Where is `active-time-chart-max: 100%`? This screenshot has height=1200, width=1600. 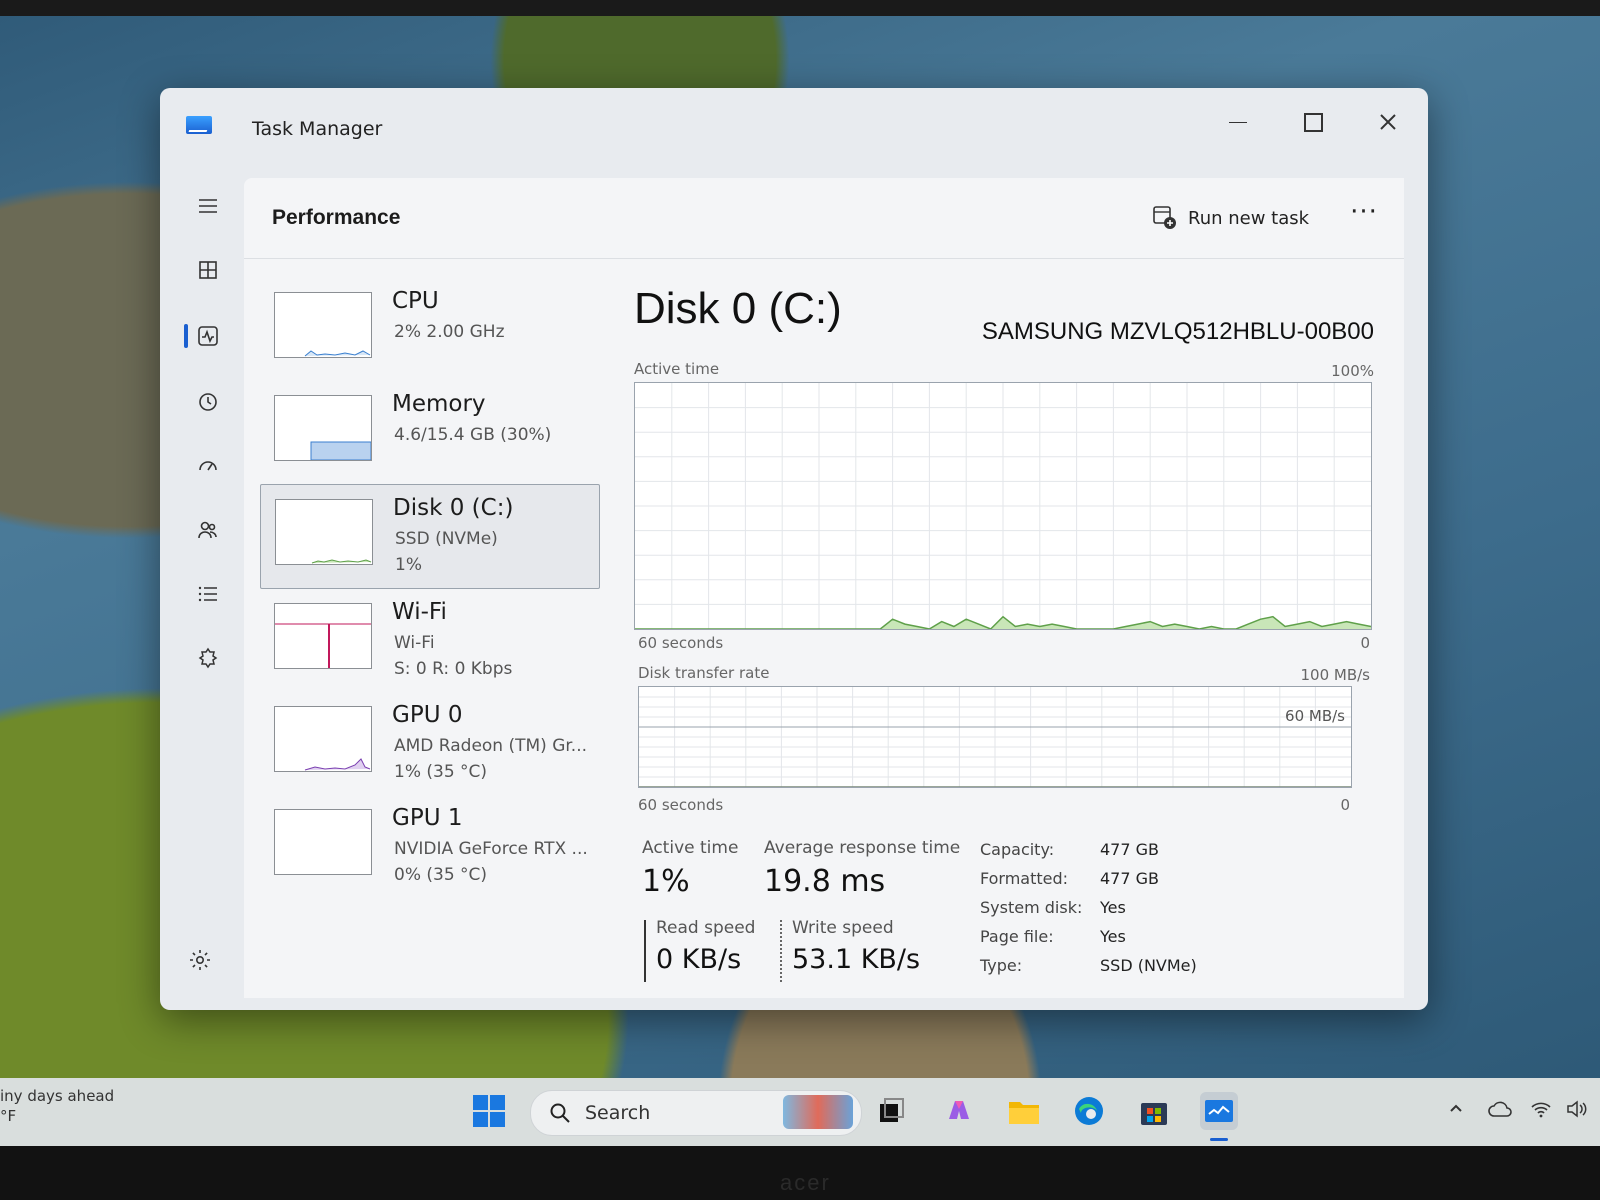
active-time-chart-max: 100% is located at coordinates (1352, 371).